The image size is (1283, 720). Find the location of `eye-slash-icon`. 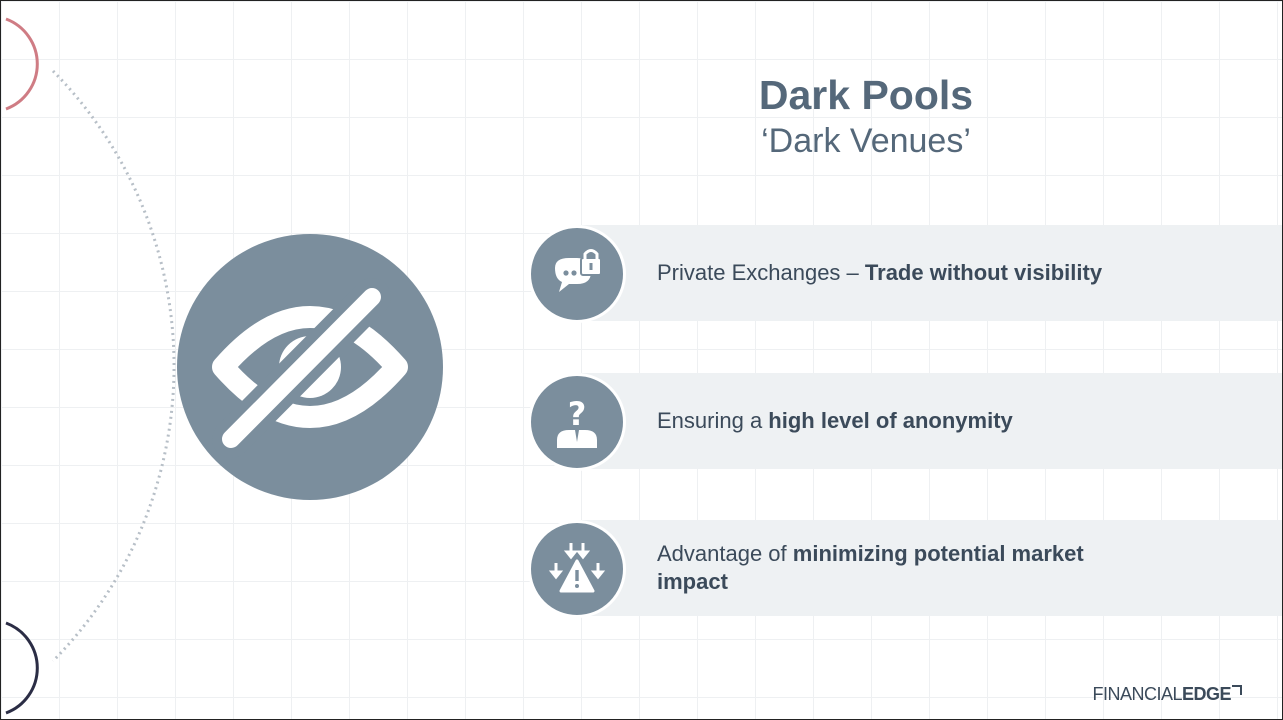

eye-slash-icon is located at coordinates (310, 367).